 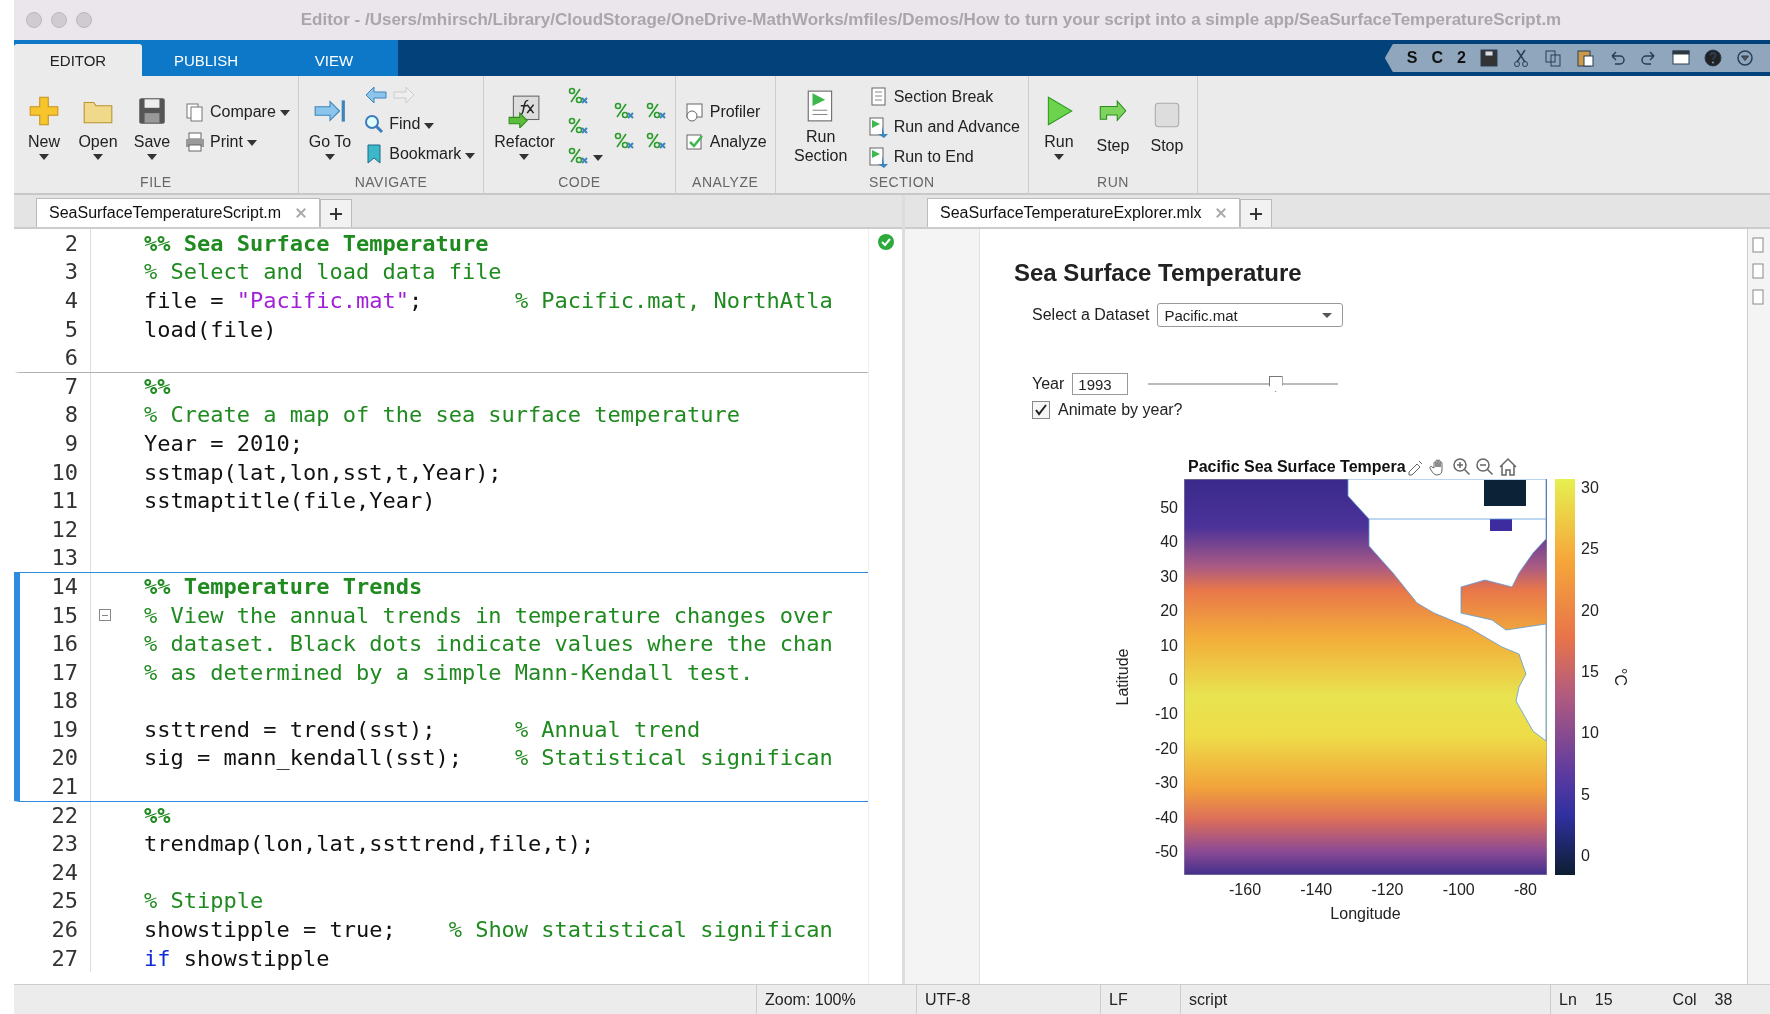 What do you see at coordinates (237, 141) in the screenshot?
I see `toolbar-button: Print` at bounding box center [237, 141].